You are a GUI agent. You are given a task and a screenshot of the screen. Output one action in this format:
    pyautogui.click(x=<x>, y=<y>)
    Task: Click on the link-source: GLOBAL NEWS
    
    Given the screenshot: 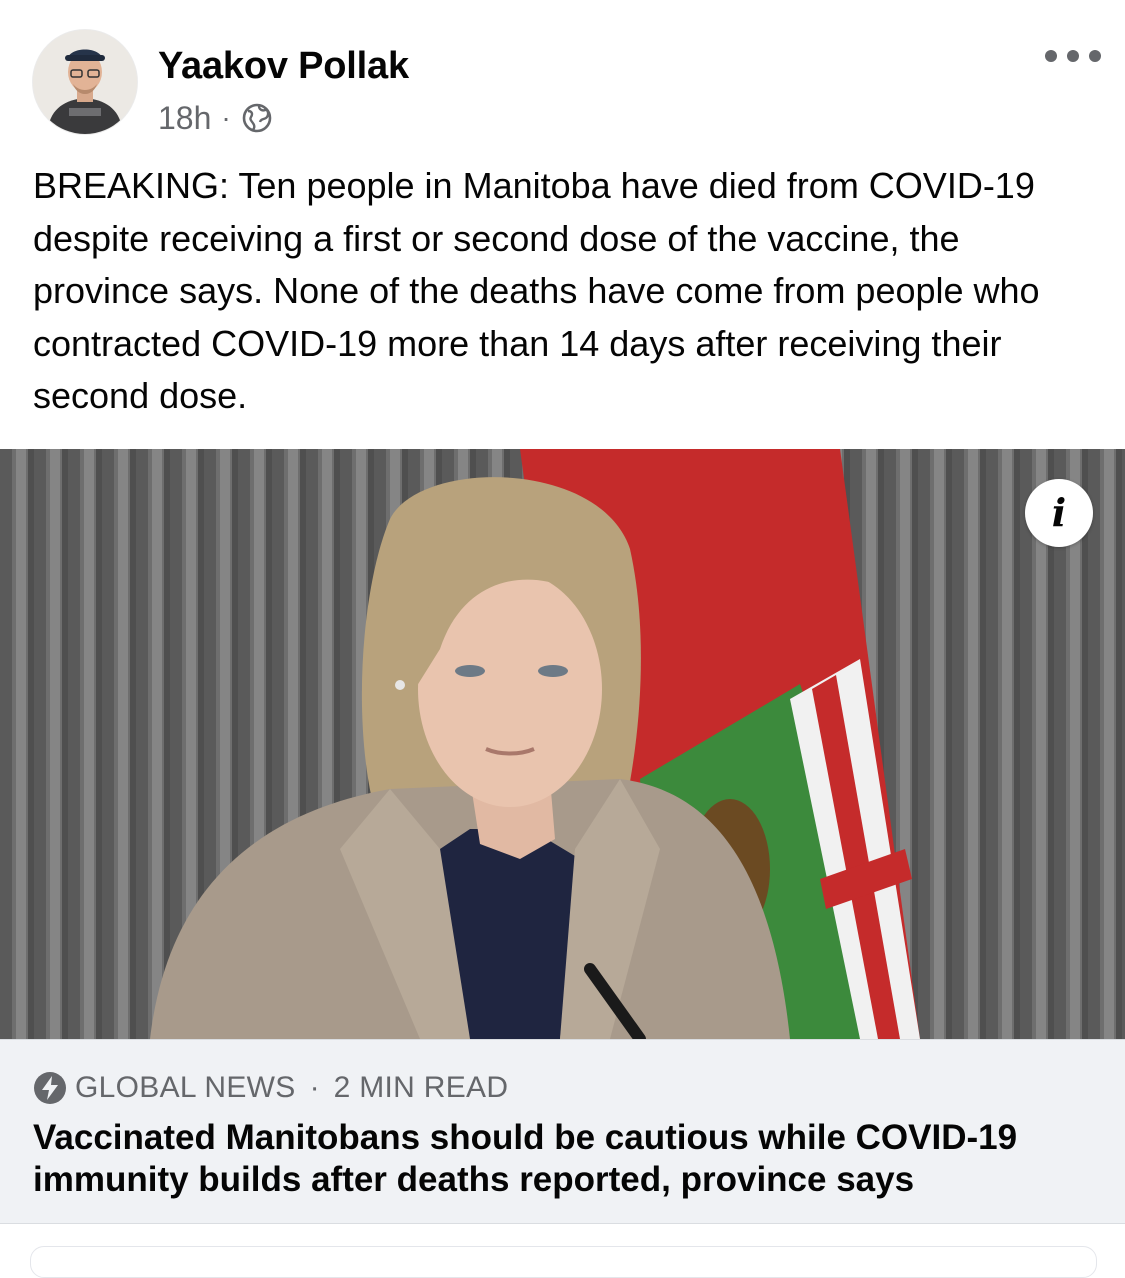 What is the action you would take?
    pyautogui.click(x=185, y=1087)
    